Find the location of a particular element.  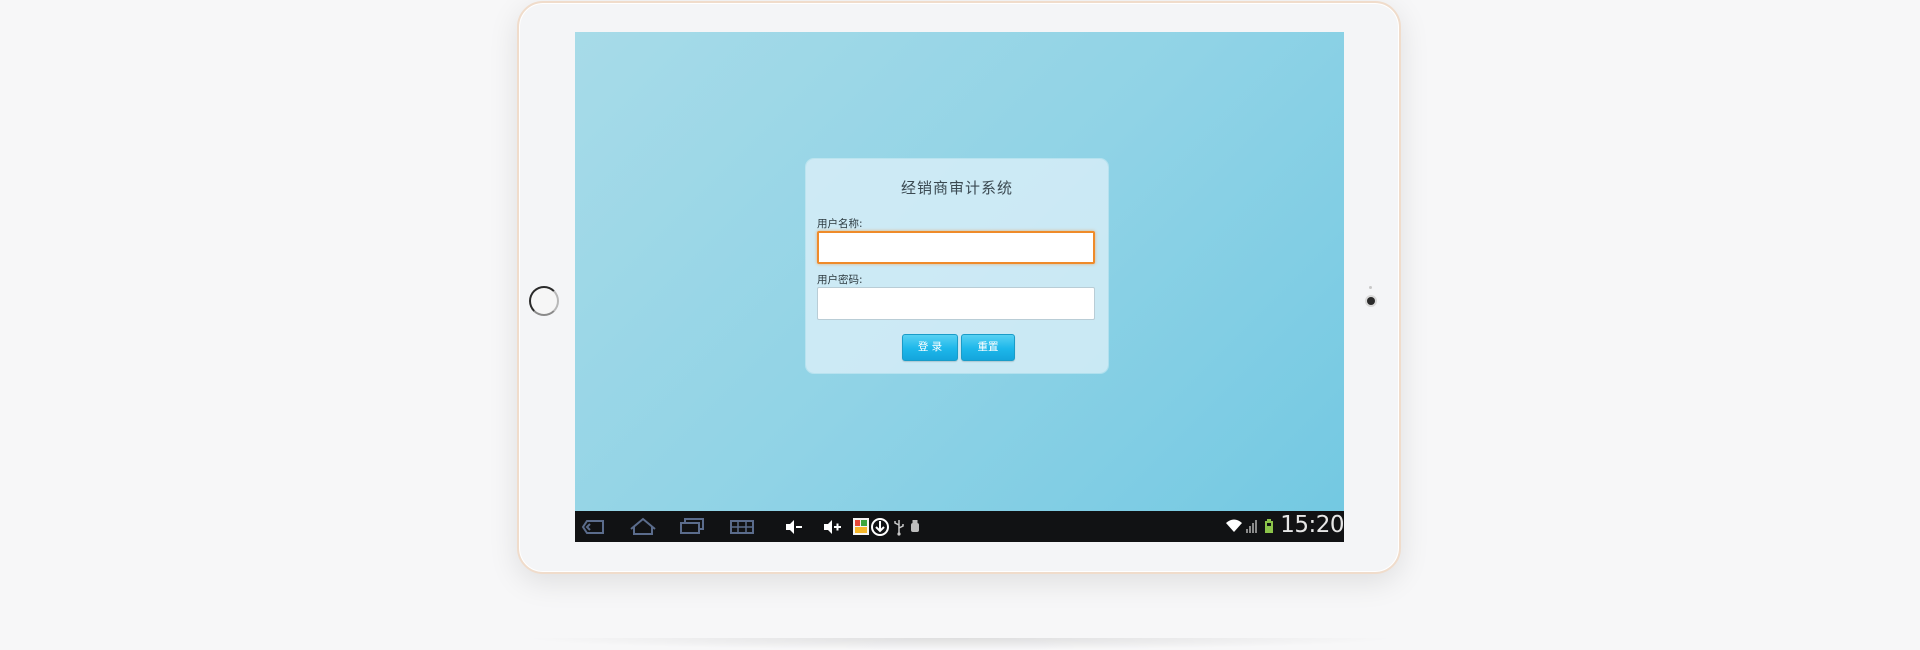

signal-icon is located at coordinates (1251, 526).